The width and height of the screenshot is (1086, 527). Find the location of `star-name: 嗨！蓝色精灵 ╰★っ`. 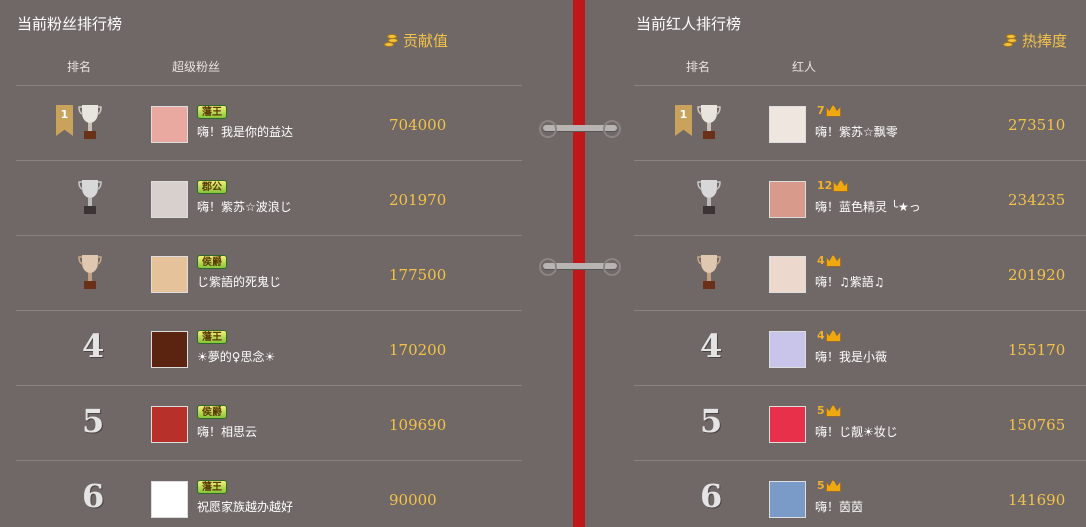

star-name: 嗨！蓝色精灵 ╰★っ is located at coordinates (868, 206).